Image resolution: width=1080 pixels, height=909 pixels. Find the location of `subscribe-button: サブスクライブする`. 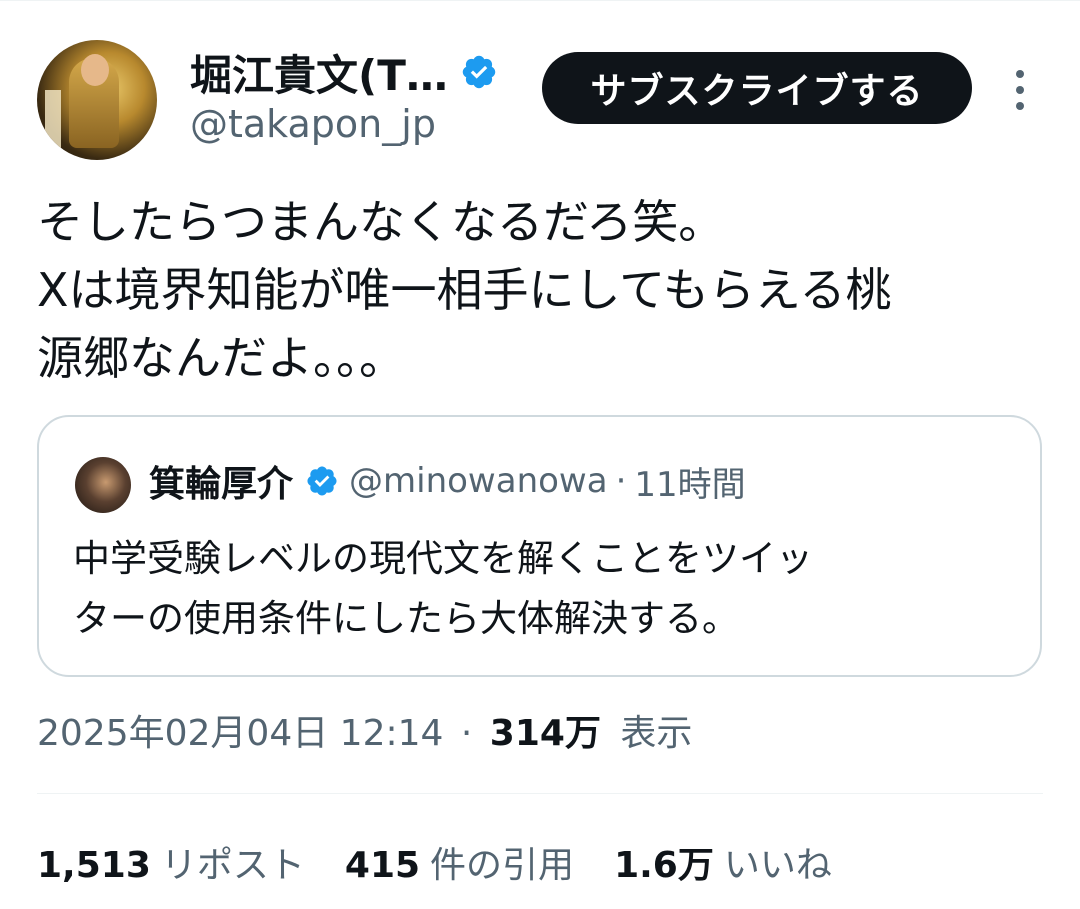

subscribe-button: サブスクライブする is located at coordinates (757, 88).